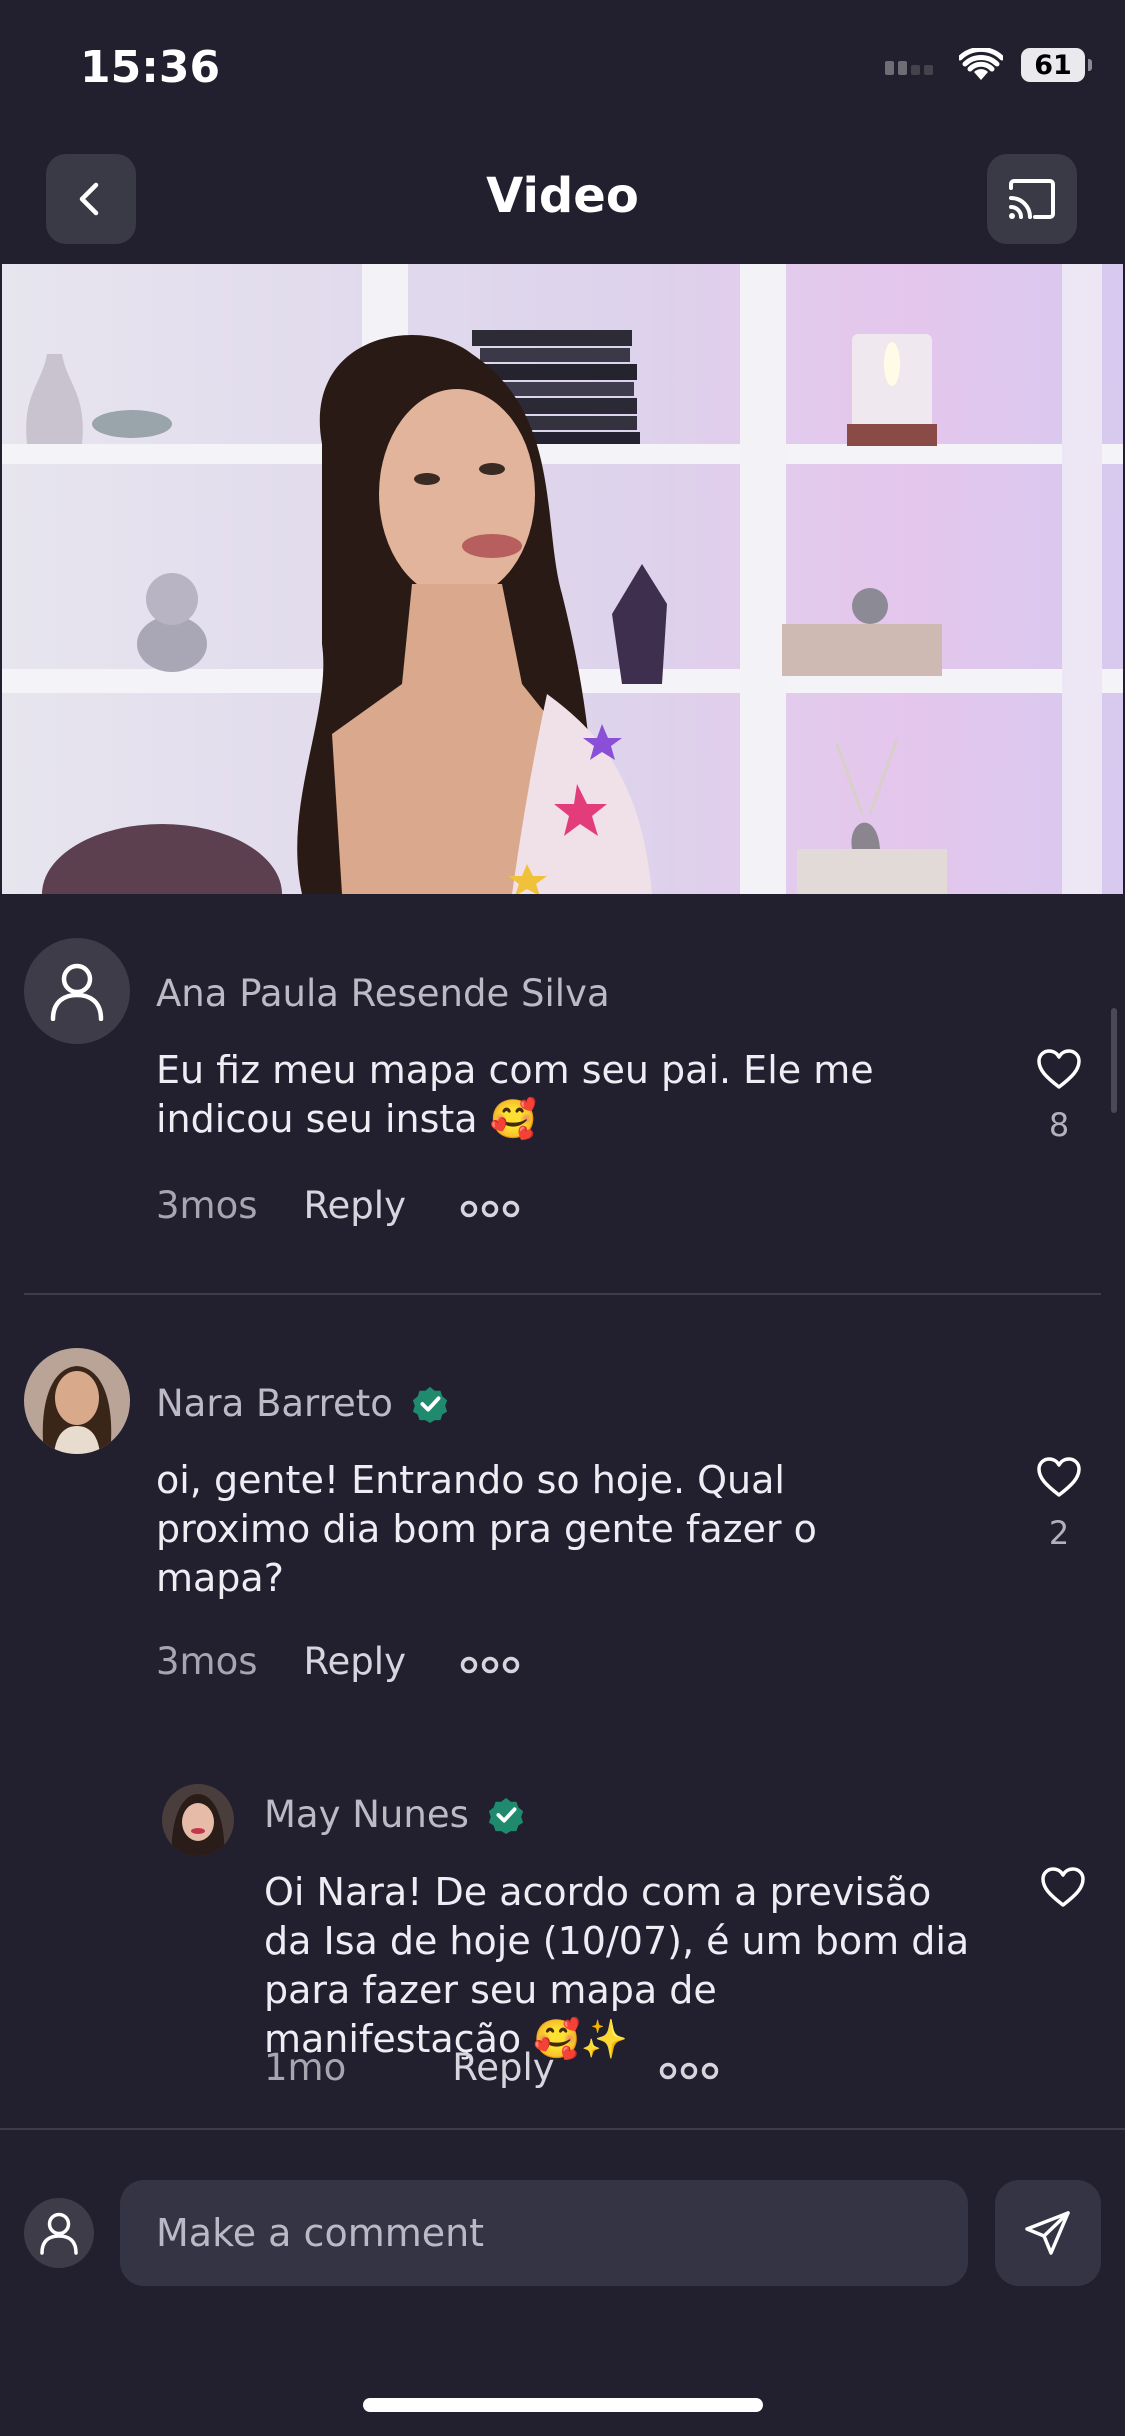 The image size is (1125, 2436). What do you see at coordinates (562, 1294) in the screenshot?
I see `divider` at bounding box center [562, 1294].